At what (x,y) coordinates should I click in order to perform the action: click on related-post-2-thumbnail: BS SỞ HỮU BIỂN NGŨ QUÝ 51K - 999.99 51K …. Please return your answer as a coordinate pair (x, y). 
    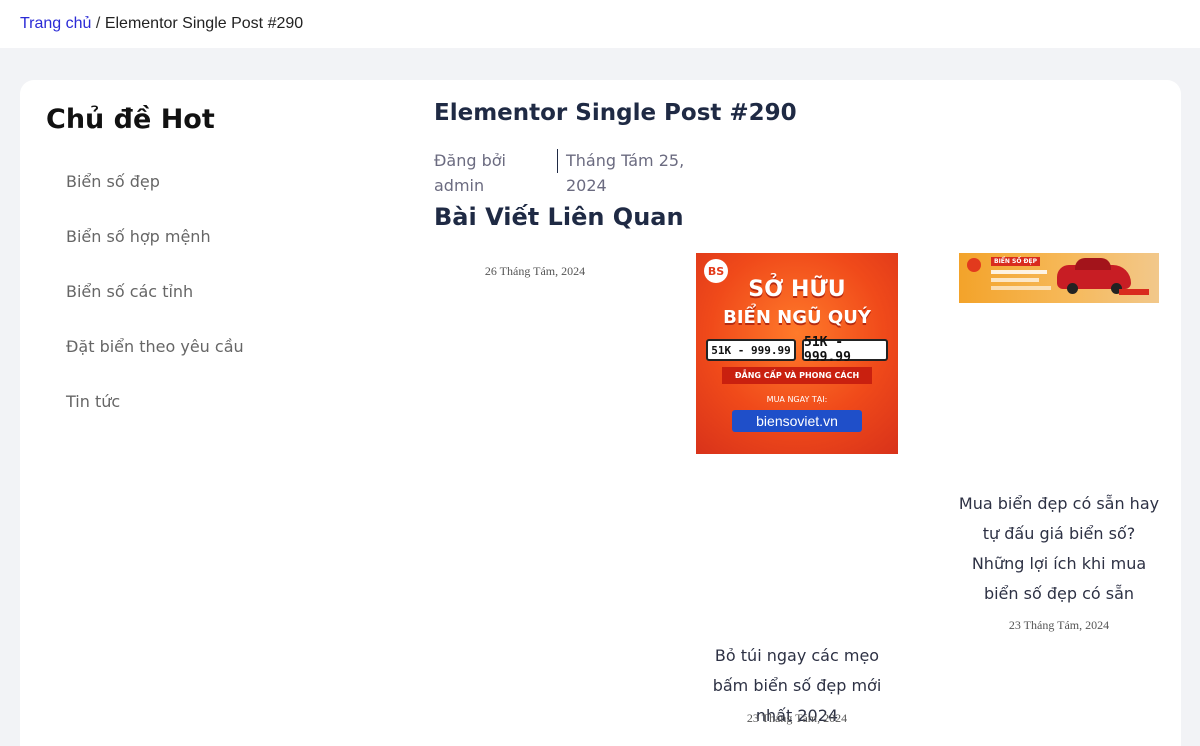
    Looking at the image, I should click on (797, 353).